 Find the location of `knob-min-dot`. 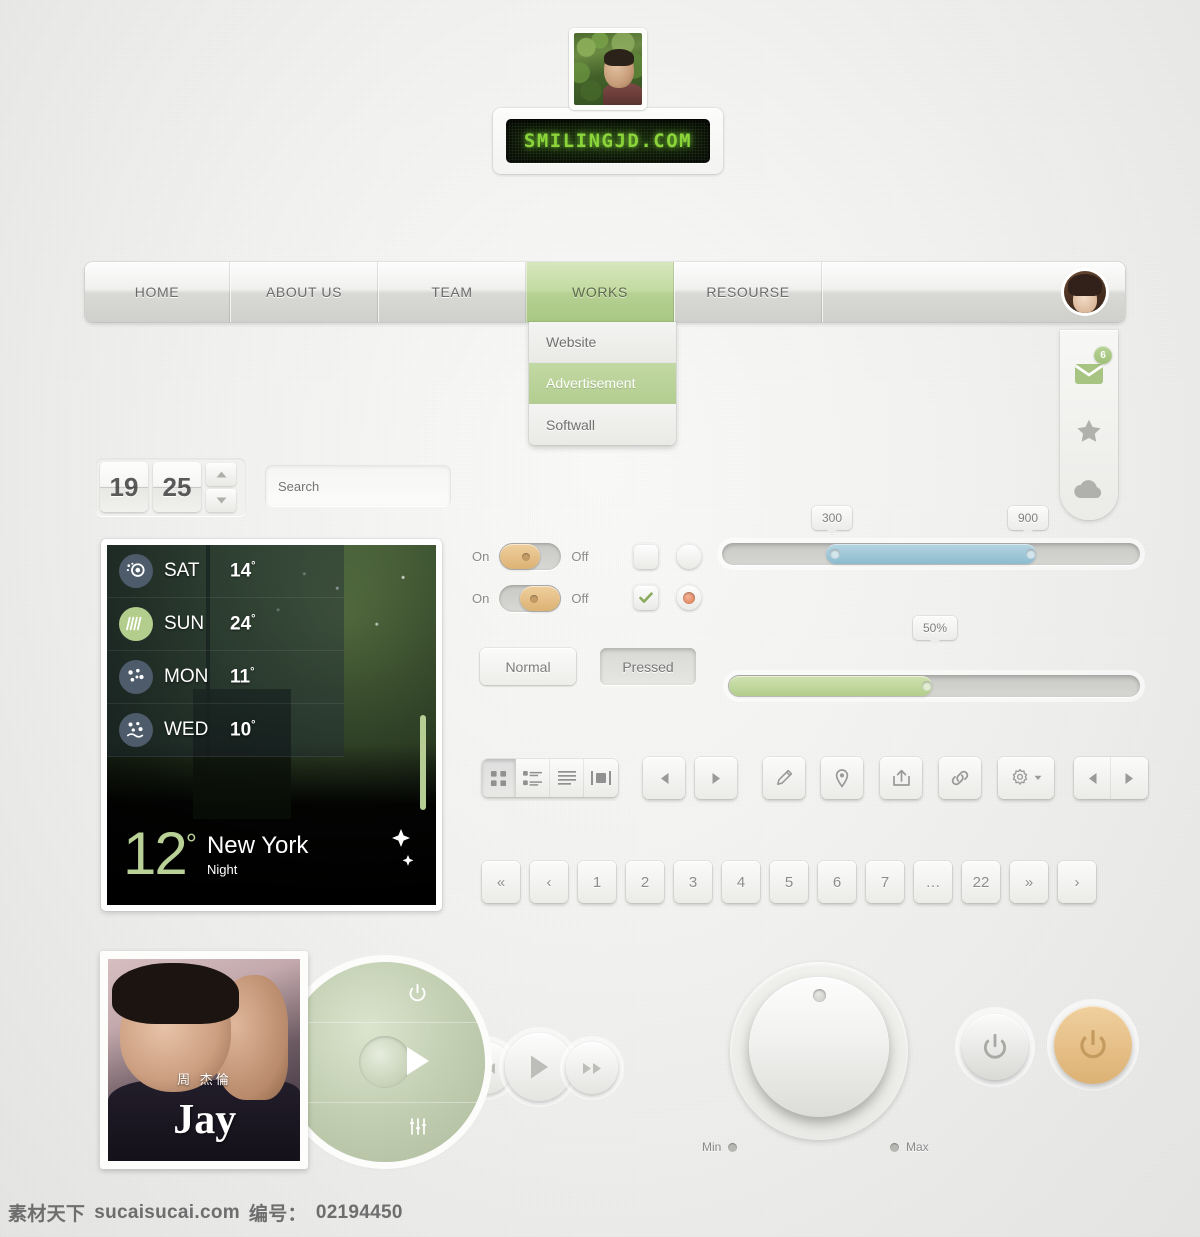

knob-min-dot is located at coordinates (733, 1147).